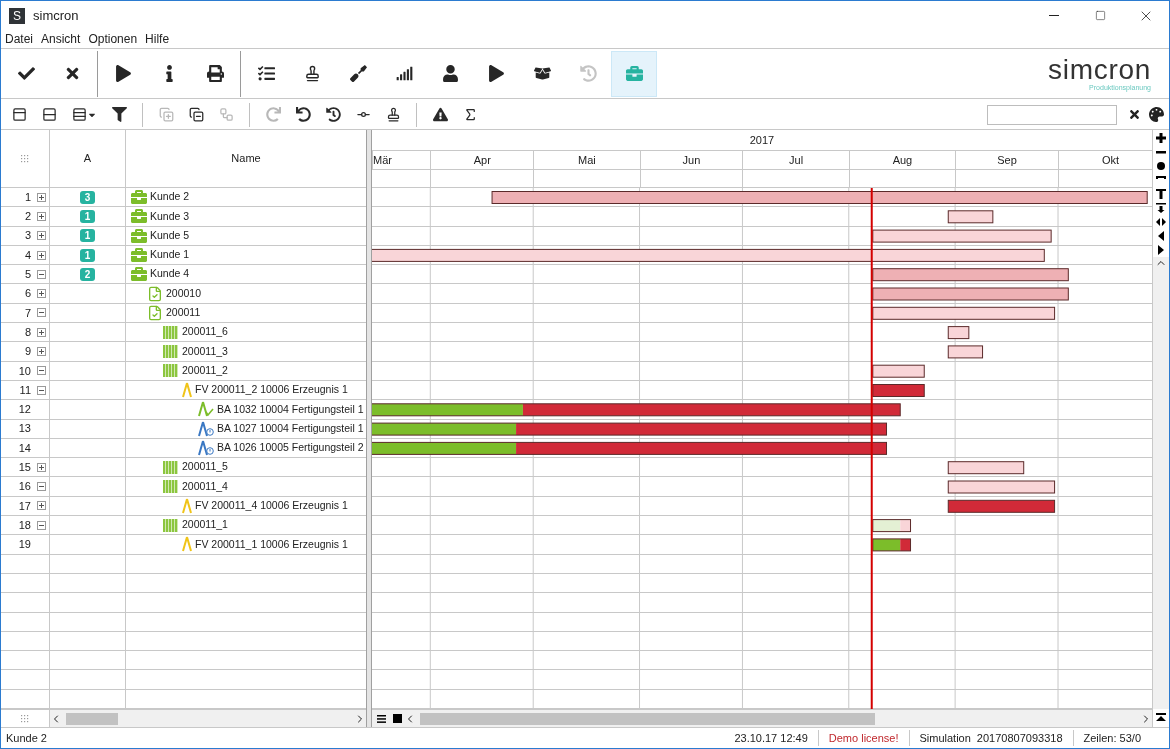  Describe the element at coordinates (1161, 166) in the screenshot. I see `dot-icon` at that location.